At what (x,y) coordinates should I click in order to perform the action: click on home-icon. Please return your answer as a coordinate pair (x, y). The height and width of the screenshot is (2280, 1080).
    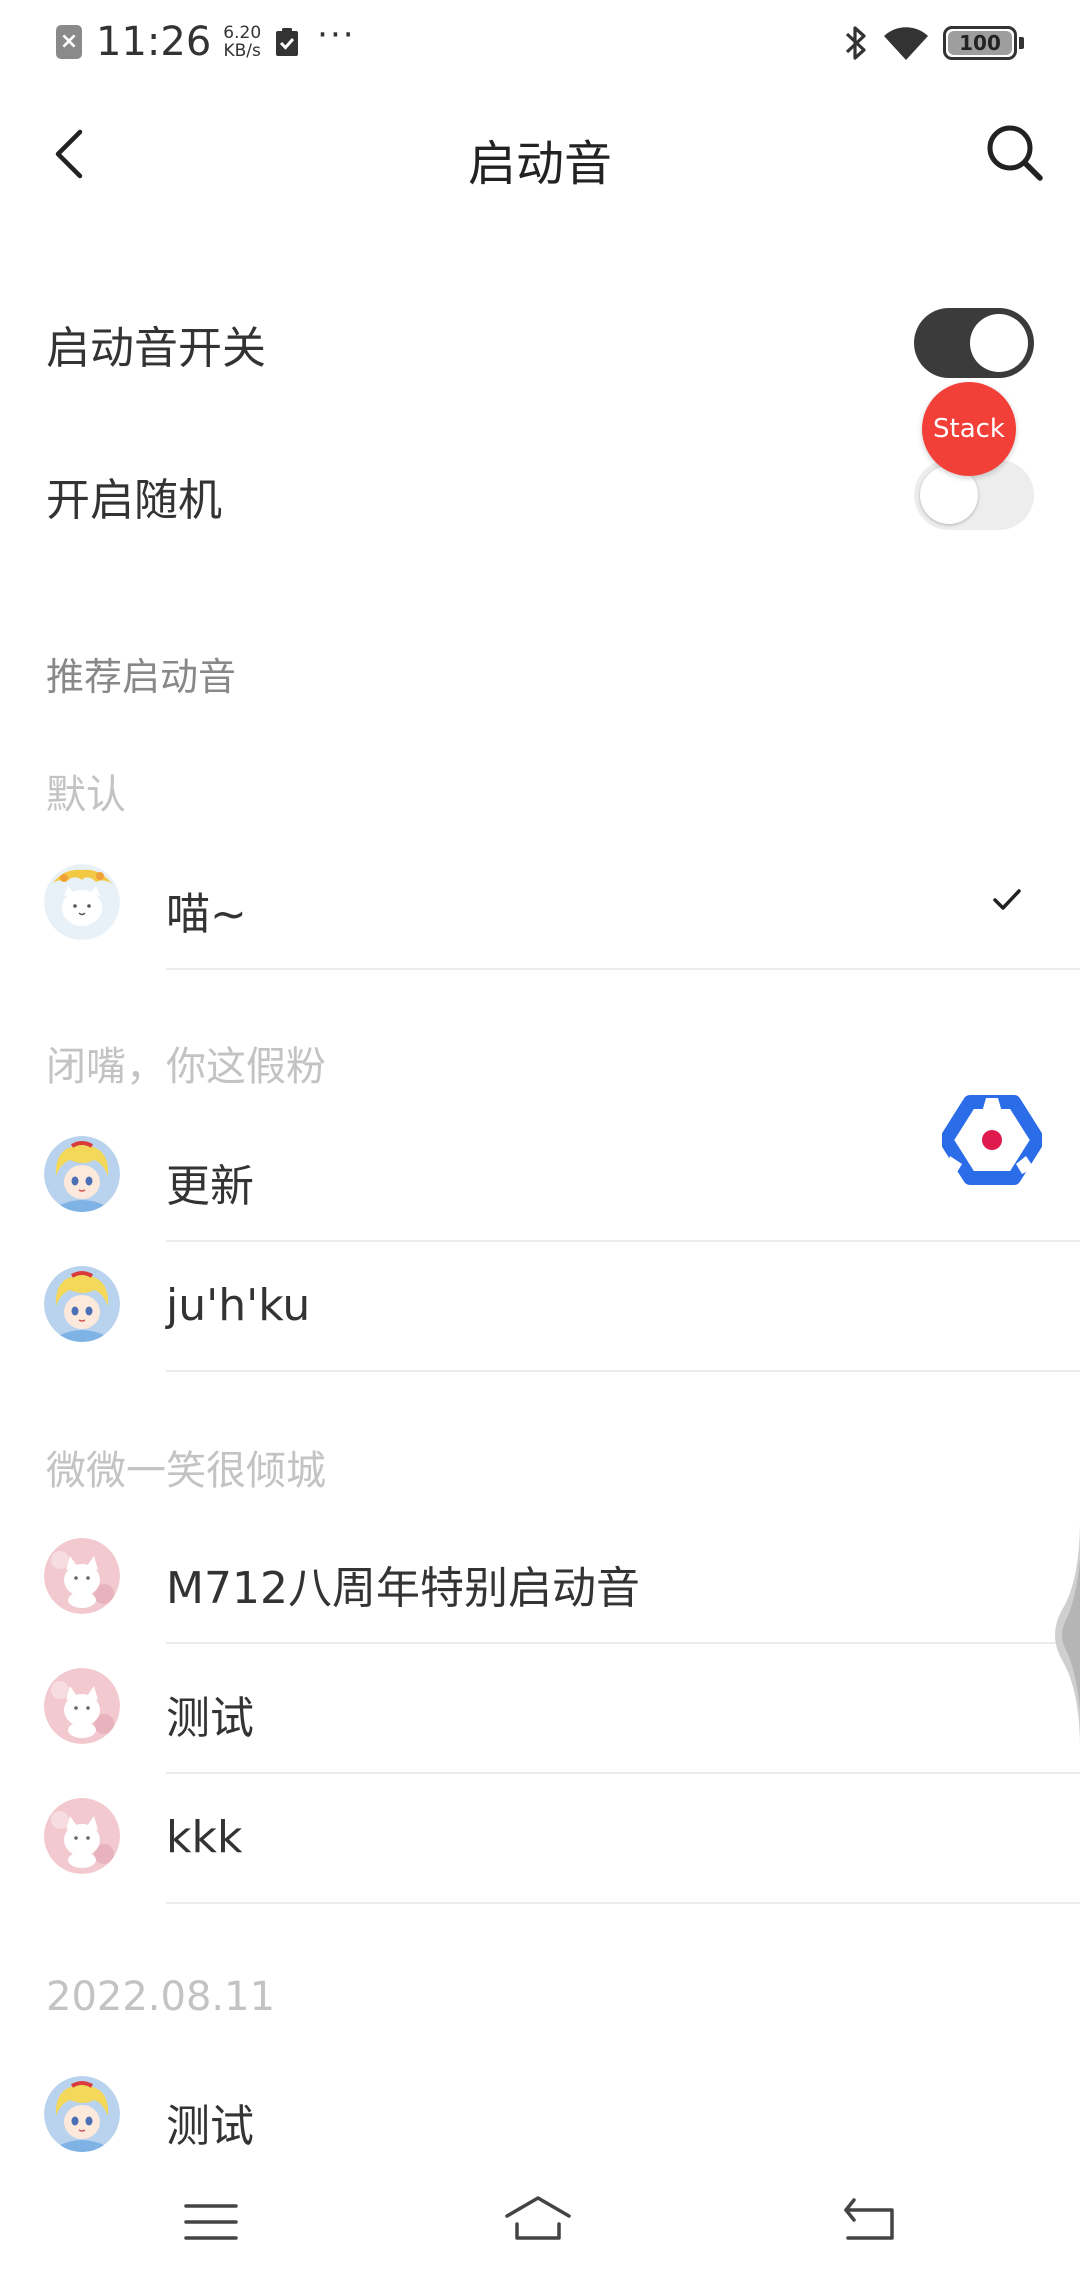
    Looking at the image, I should click on (538, 2222).